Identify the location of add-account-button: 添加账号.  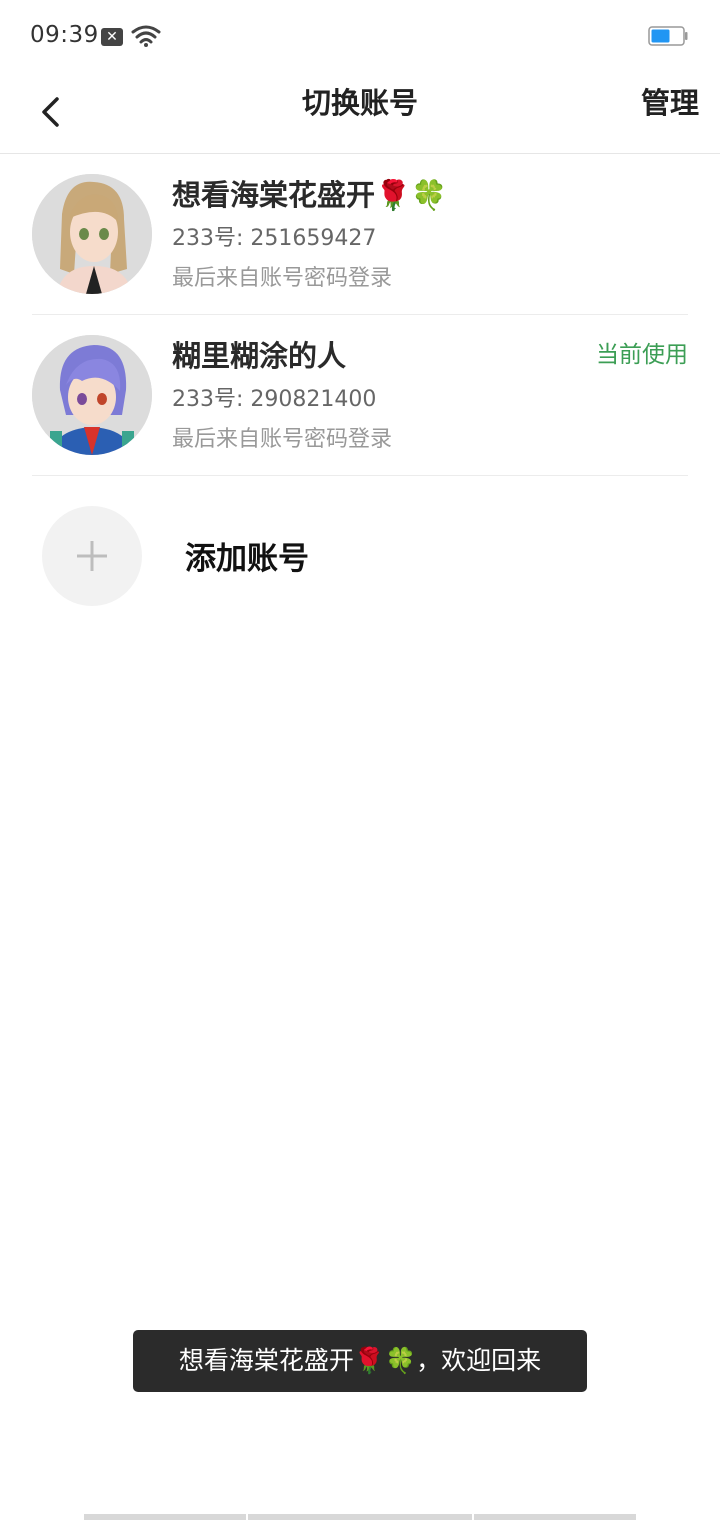
(360, 556).